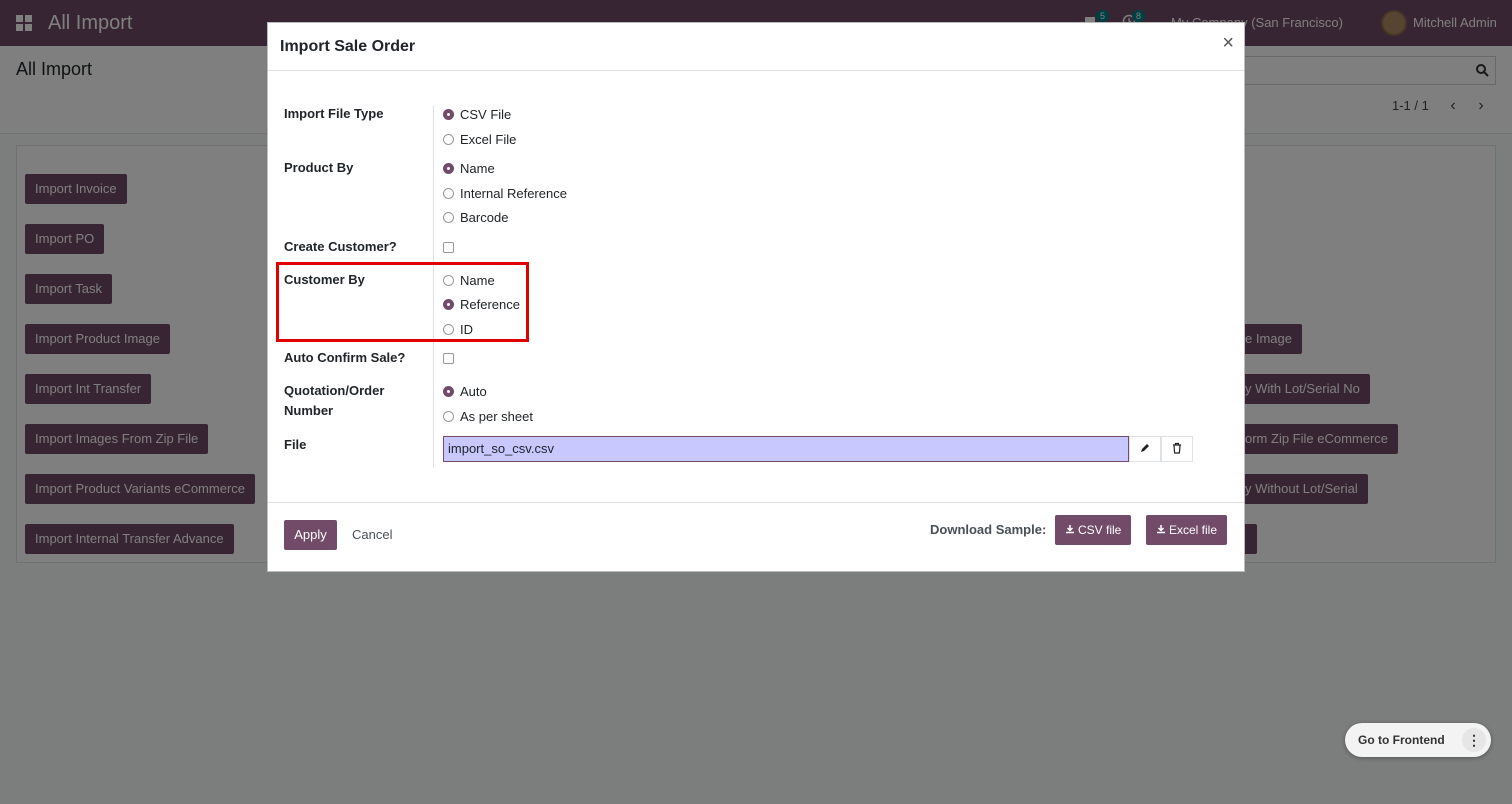 The height and width of the screenshot is (804, 1512). I want to click on file-field: import_so_csv.csv, so click(786, 449).